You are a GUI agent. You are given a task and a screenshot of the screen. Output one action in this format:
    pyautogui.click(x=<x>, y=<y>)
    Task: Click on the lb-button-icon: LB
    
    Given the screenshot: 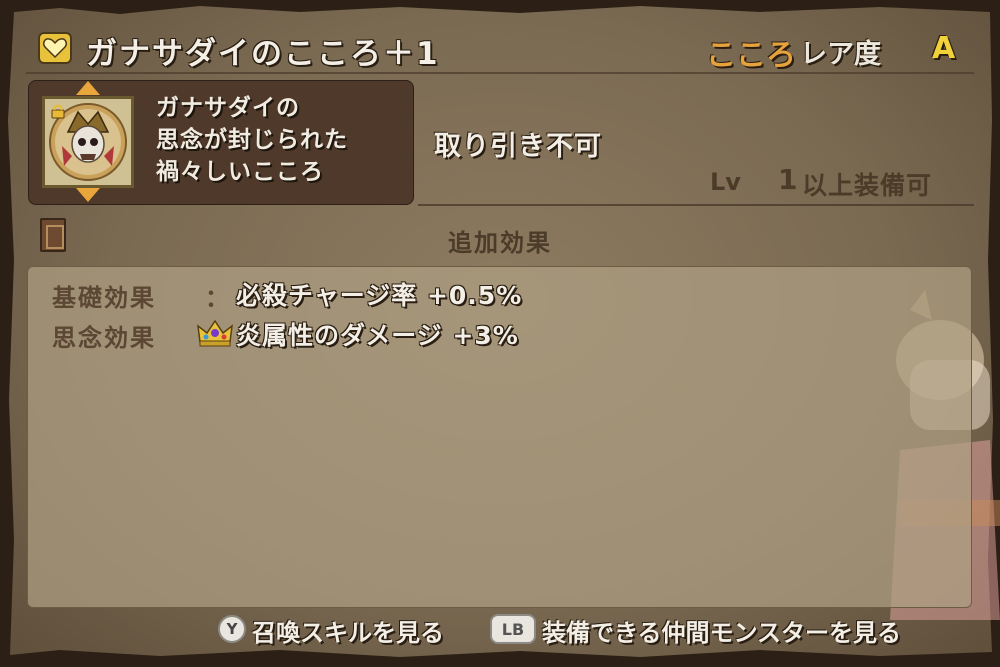 What is the action you would take?
    pyautogui.click(x=513, y=629)
    